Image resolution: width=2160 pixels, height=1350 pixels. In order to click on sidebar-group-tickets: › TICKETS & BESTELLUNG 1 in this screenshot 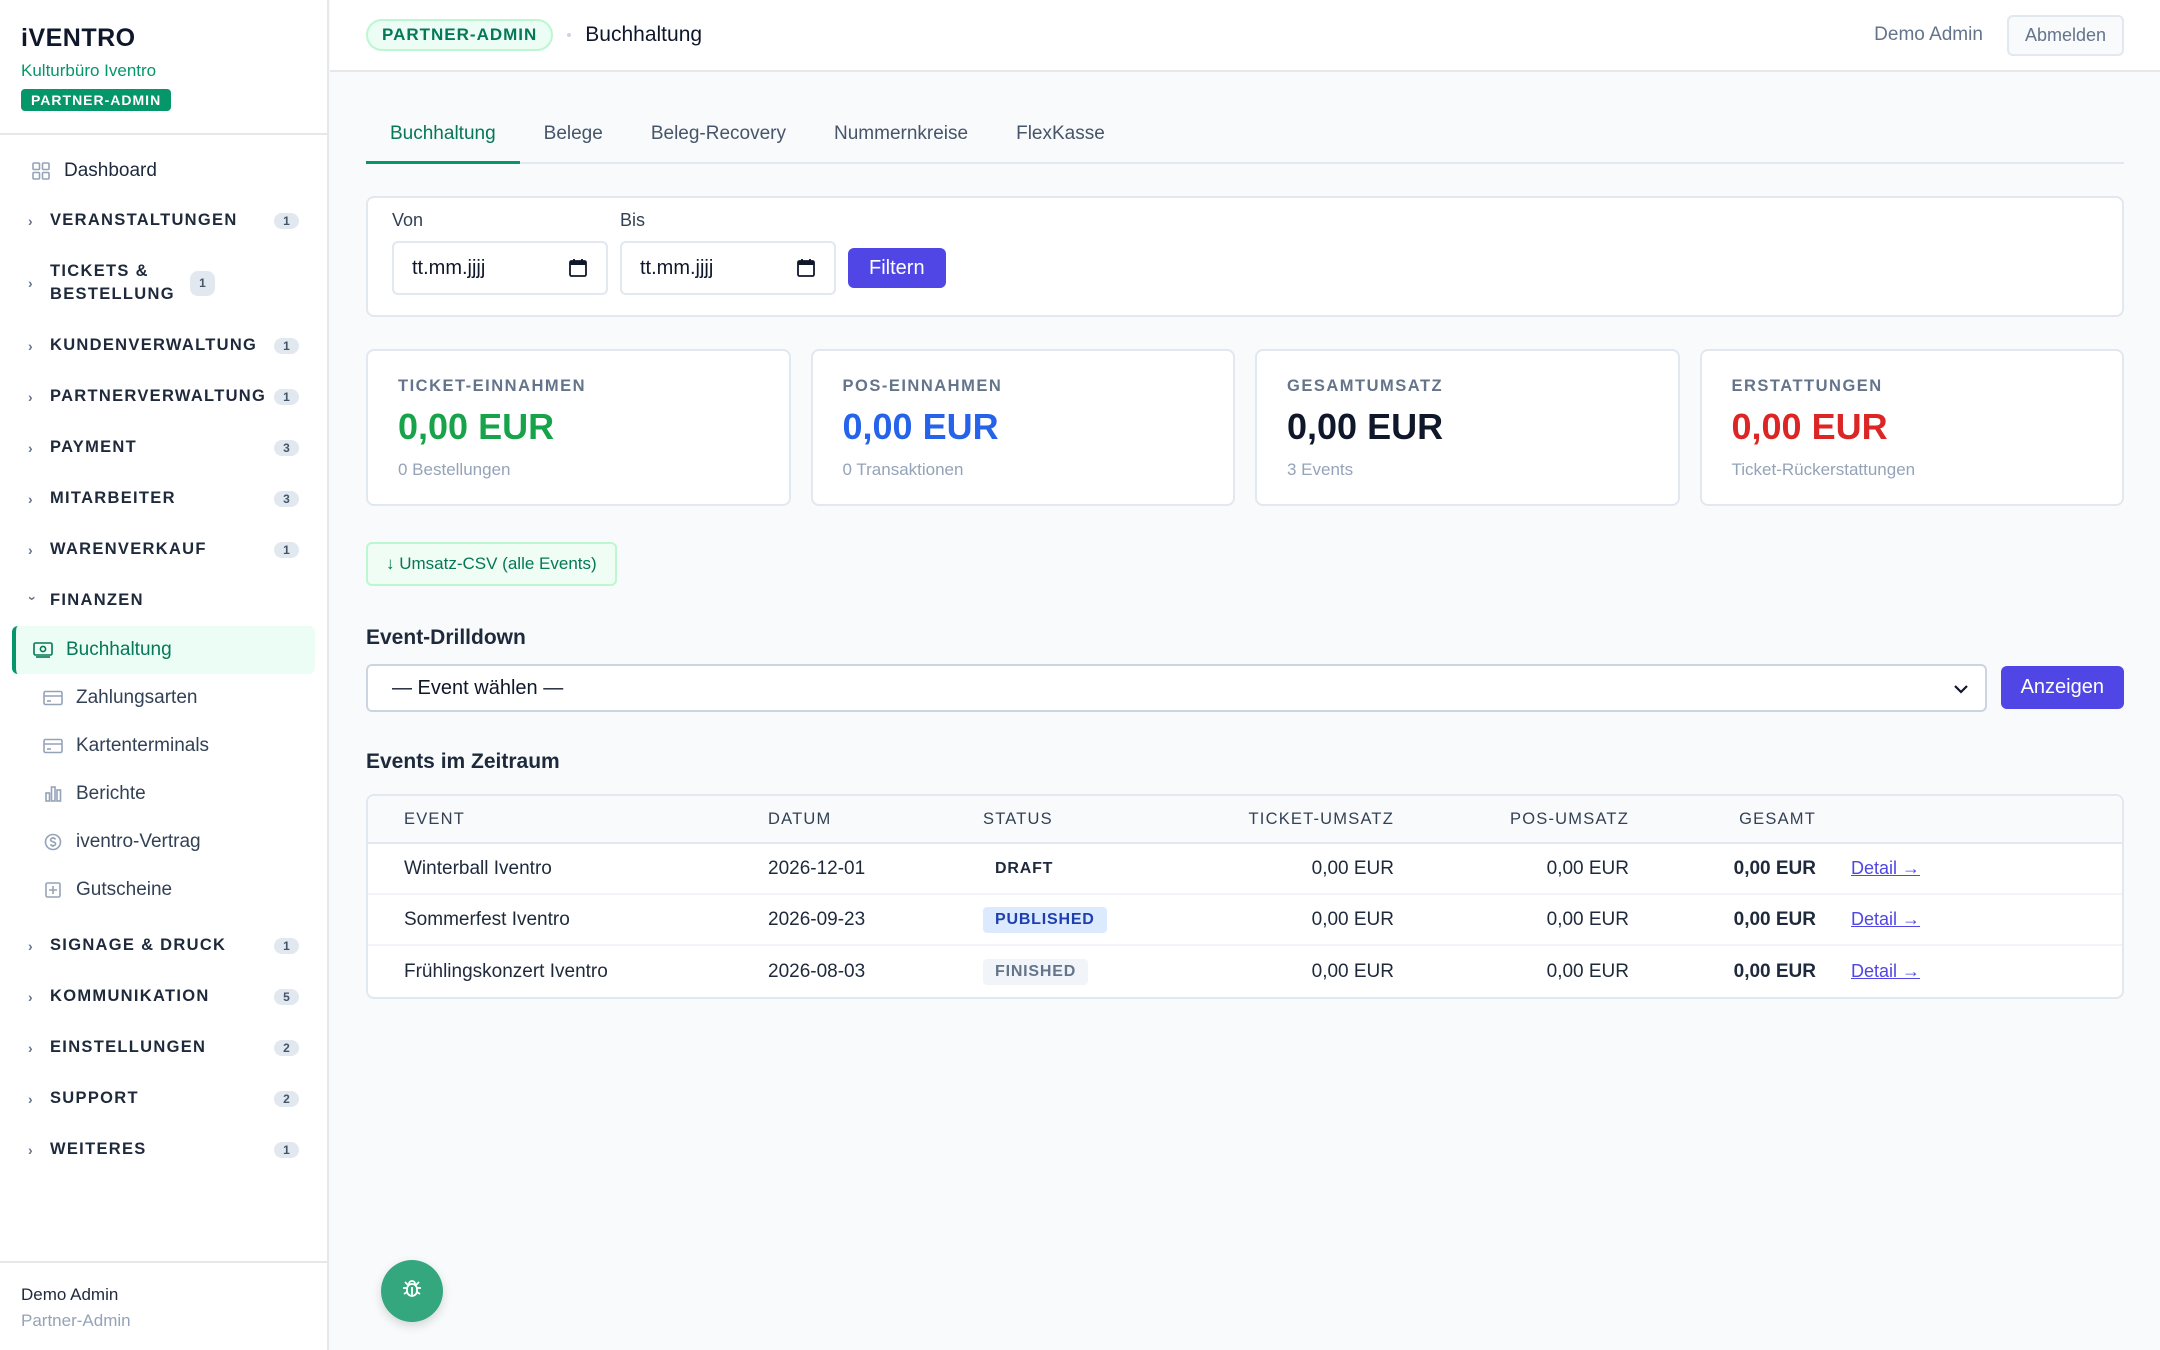, I will do `click(163, 283)`.